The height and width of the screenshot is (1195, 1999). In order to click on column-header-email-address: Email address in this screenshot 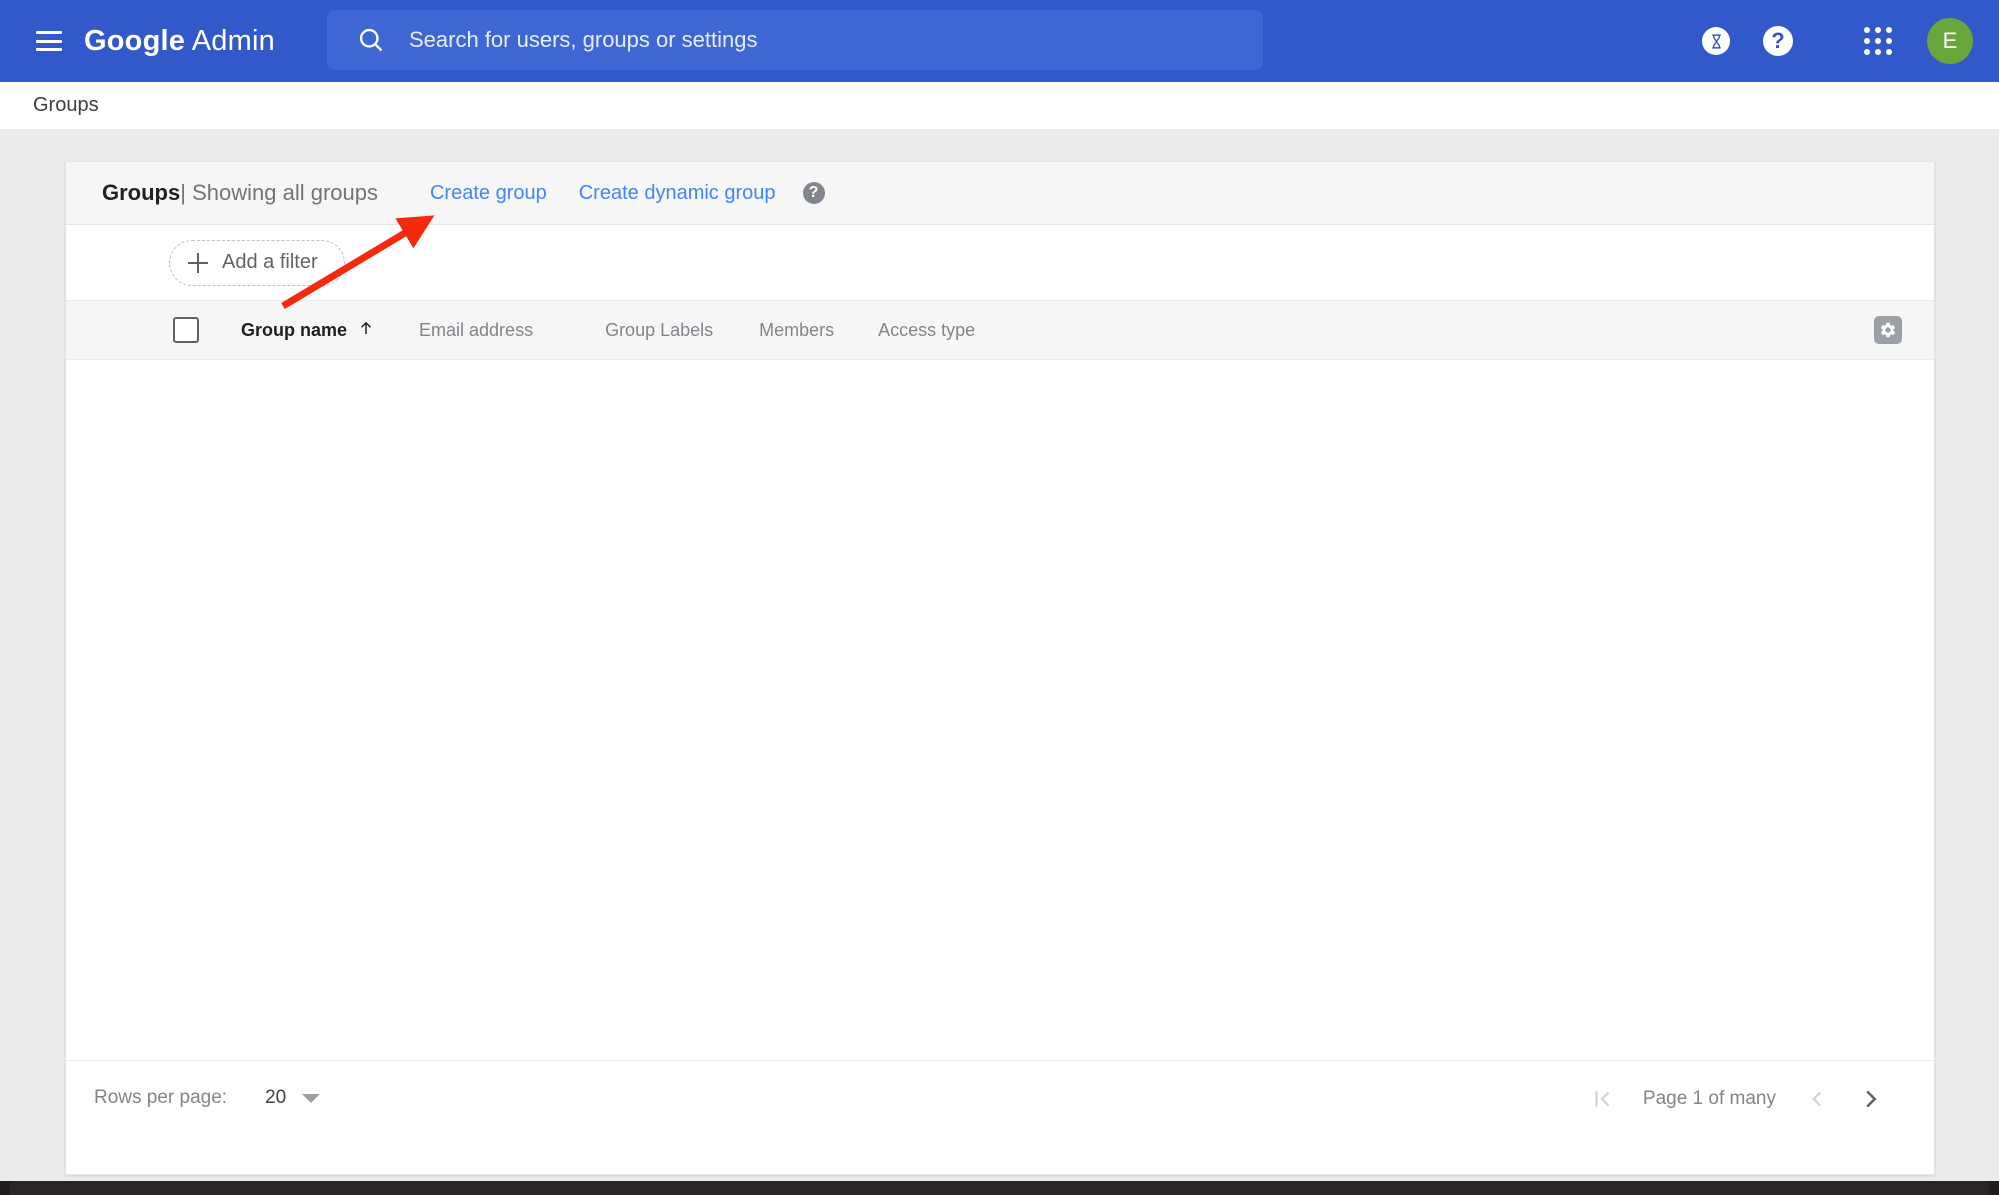, I will do `click(476, 330)`.